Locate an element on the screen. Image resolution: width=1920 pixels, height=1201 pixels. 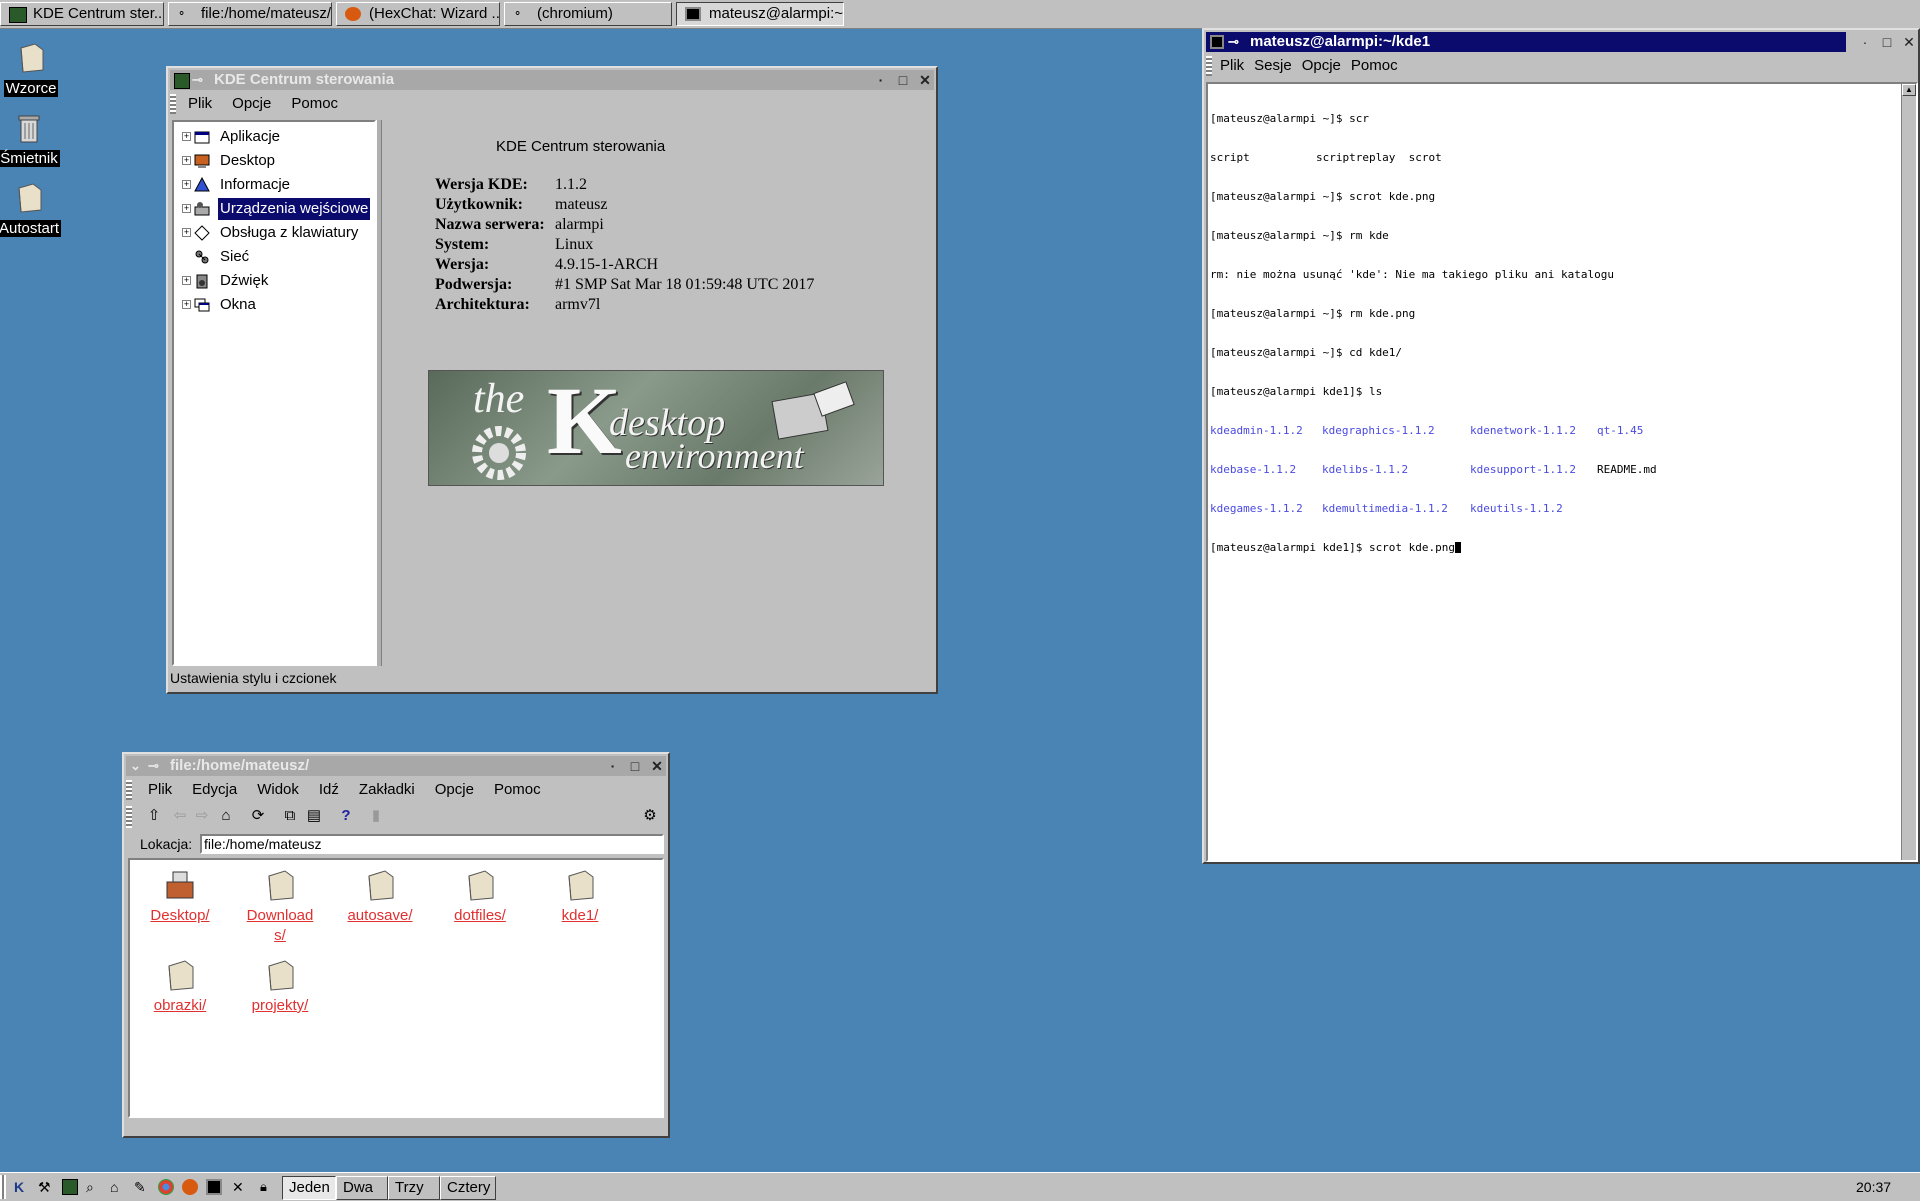
control-center-titlebar: ⊸ KDE Centrum sterowania · □ ✕ is located at coordinates (552, 80).